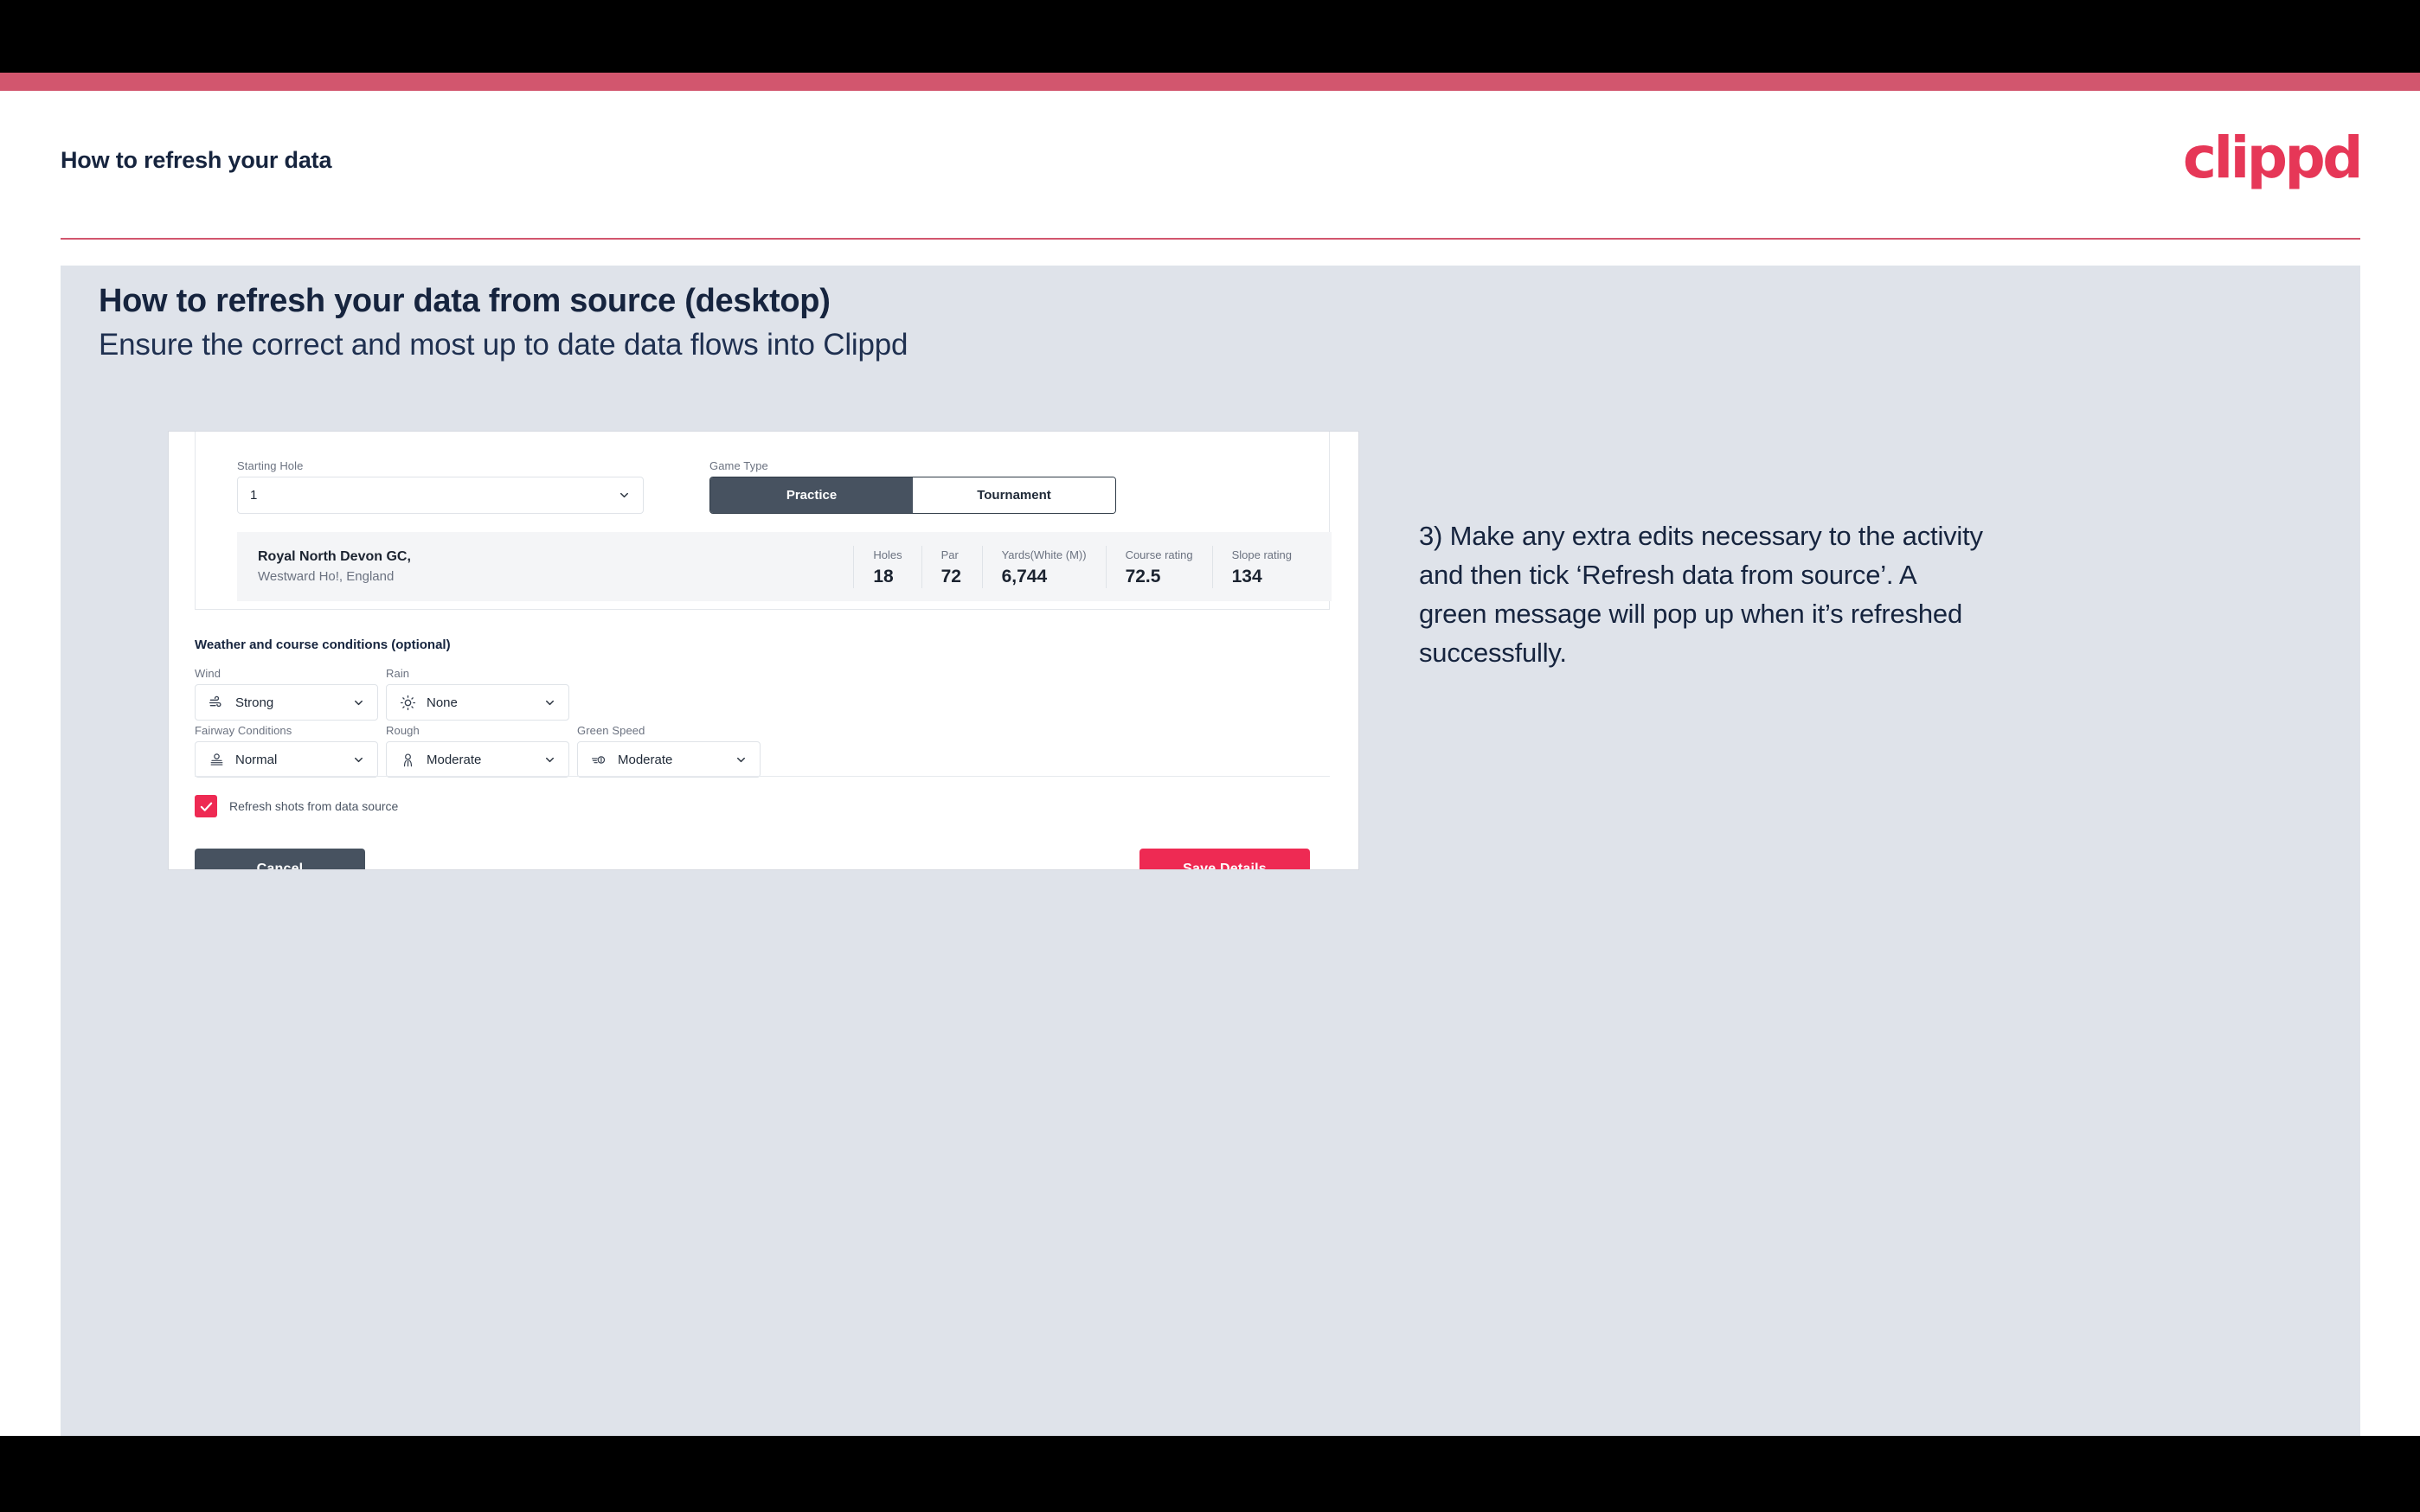 This screenshot has height=1512, width=2420. Describe the element at coordinates (334, 556) in the screenshot. I see `course-name: Royal North Devon GC,` at that location.